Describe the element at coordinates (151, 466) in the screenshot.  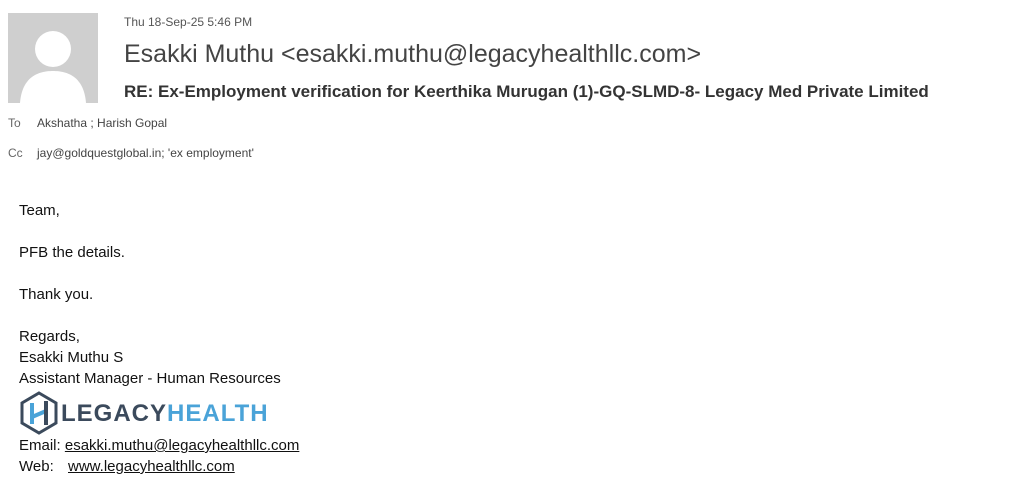
I see `web-link: www.legacyhealthllc.com` at that location.